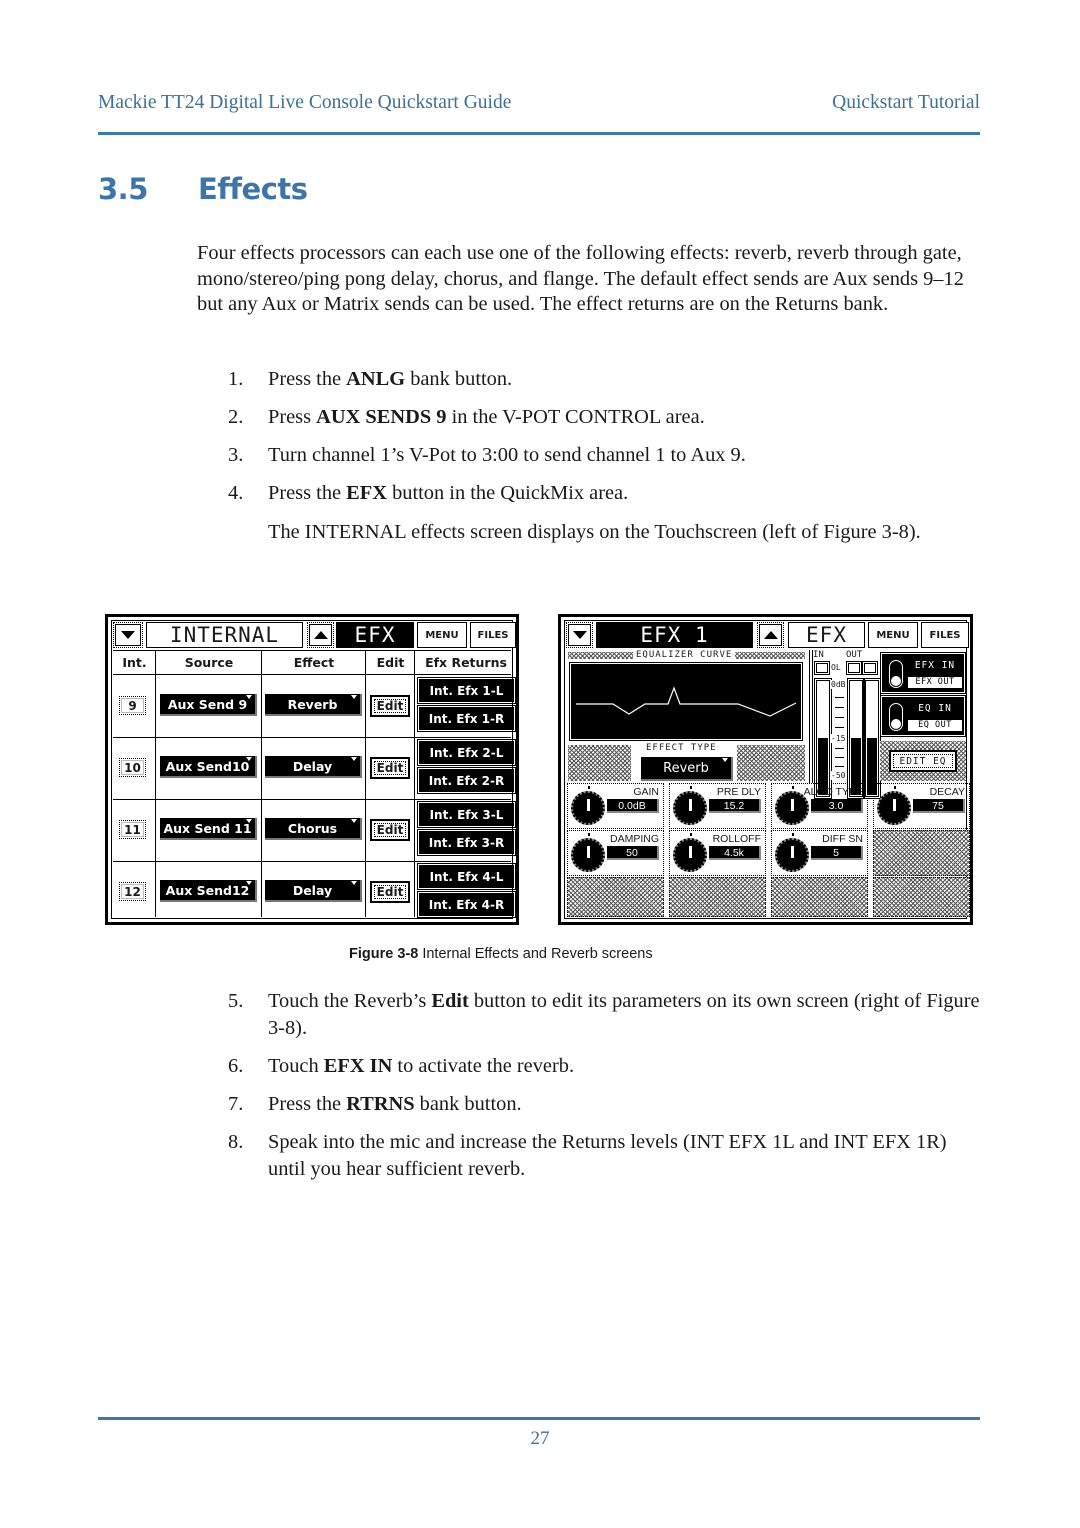 The height and width of the screenshot is (1528, 1080). I want to click on int-number: 12, so click(132, 891).